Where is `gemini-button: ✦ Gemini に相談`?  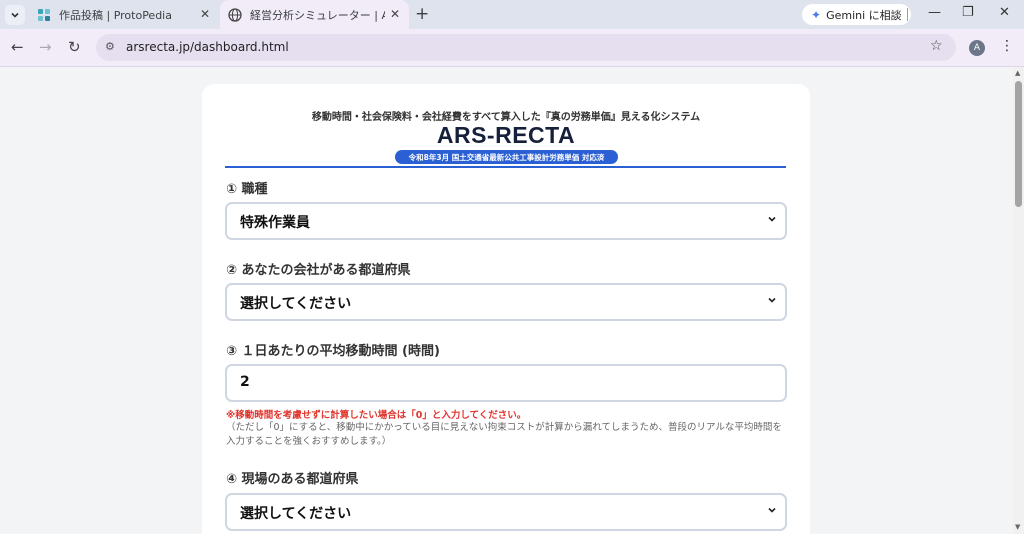 gemini-button: ✦ Gemini に相談 is located at coordinates (856, 14).